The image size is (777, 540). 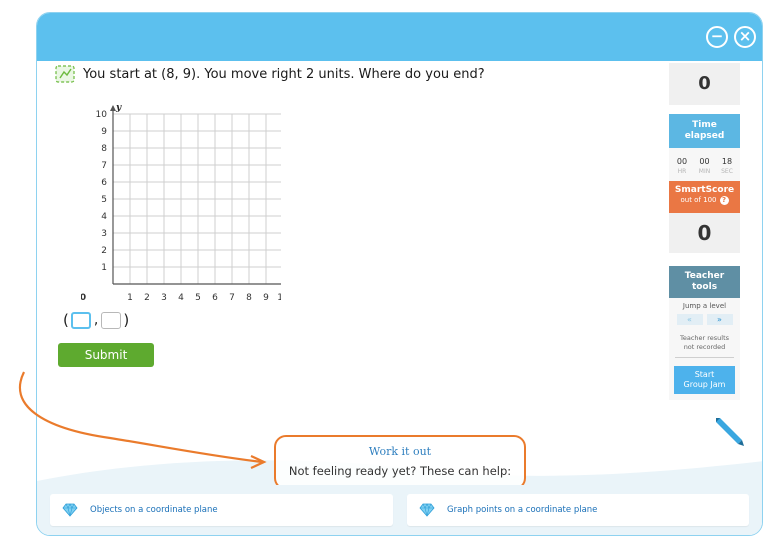 I want to click on y-tick-label: 7, so click(x=104, y=166).